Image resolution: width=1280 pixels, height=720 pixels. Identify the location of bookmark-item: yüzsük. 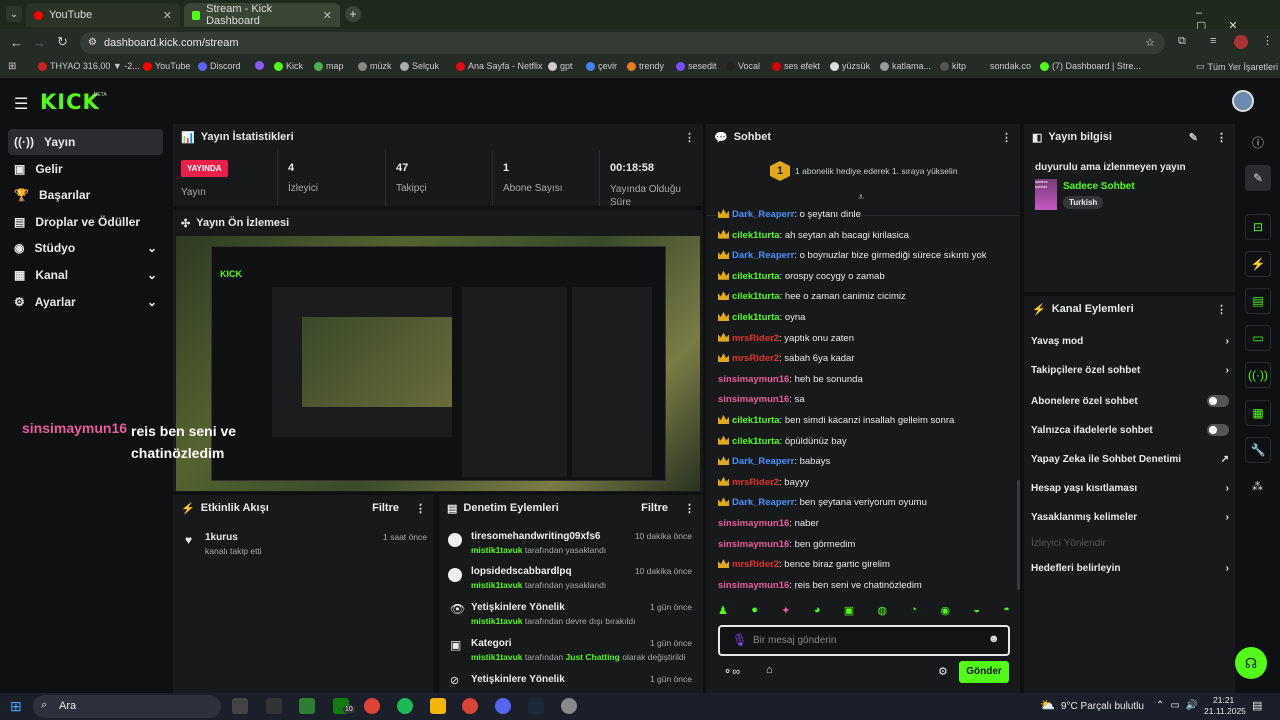
(850, 66).